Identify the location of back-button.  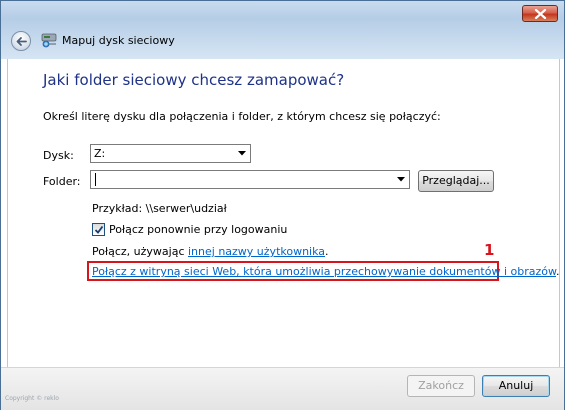
(21, 41).